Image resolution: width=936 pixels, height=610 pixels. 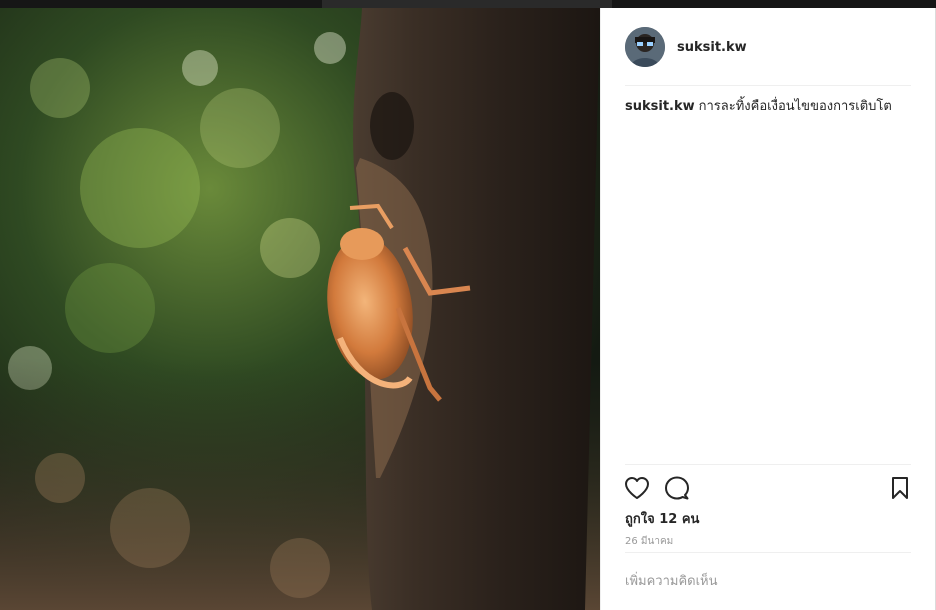 I want to click on action-bar, so click(x=768, y=489).